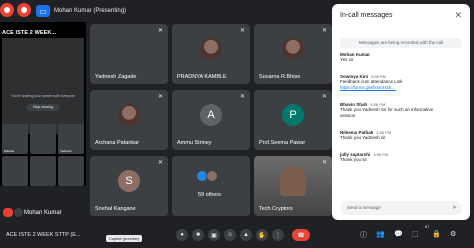 Image resolution: width=474 pixels, height=248 pixels. I want to click on raise-hand-icon: ✋, so click(262, 235).